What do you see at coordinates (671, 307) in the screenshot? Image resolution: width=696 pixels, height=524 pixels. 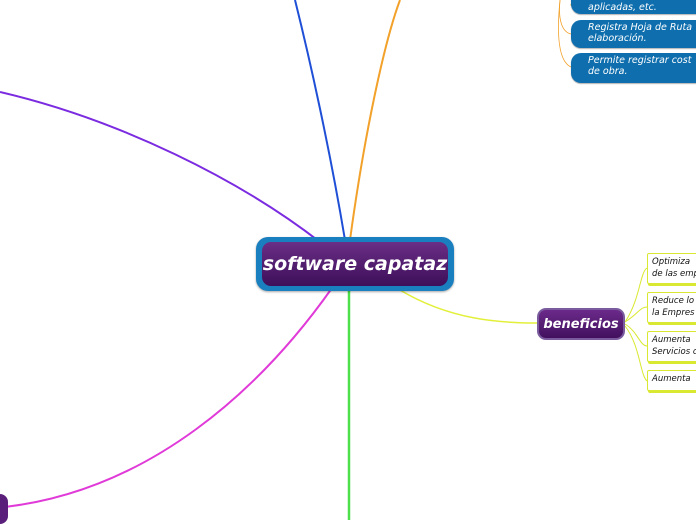 I see `yellow-note-reduce: Reduce lo la Empres` at bounding box center [671, 307].